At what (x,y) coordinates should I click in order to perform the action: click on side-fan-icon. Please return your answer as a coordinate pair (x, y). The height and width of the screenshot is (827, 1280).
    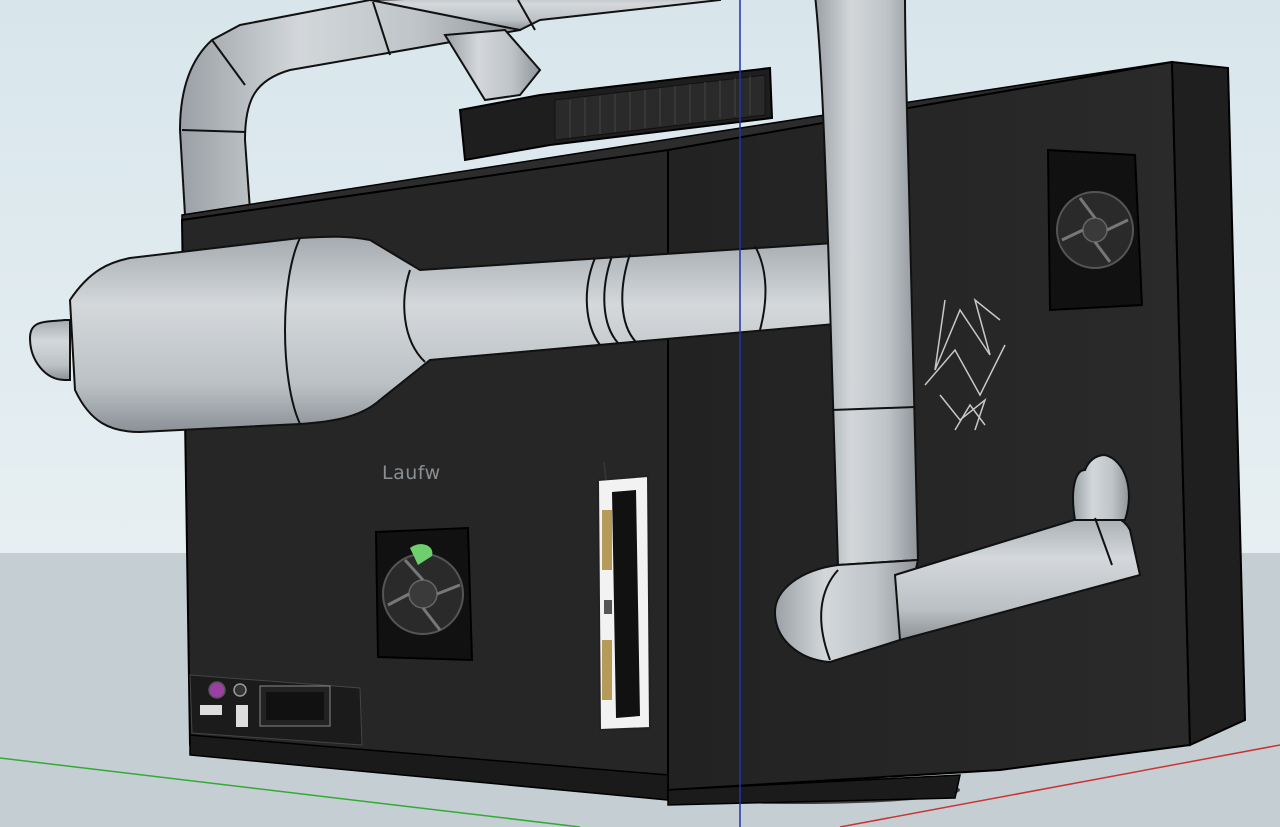
    Looking at the image, I should click on (1095, 230).